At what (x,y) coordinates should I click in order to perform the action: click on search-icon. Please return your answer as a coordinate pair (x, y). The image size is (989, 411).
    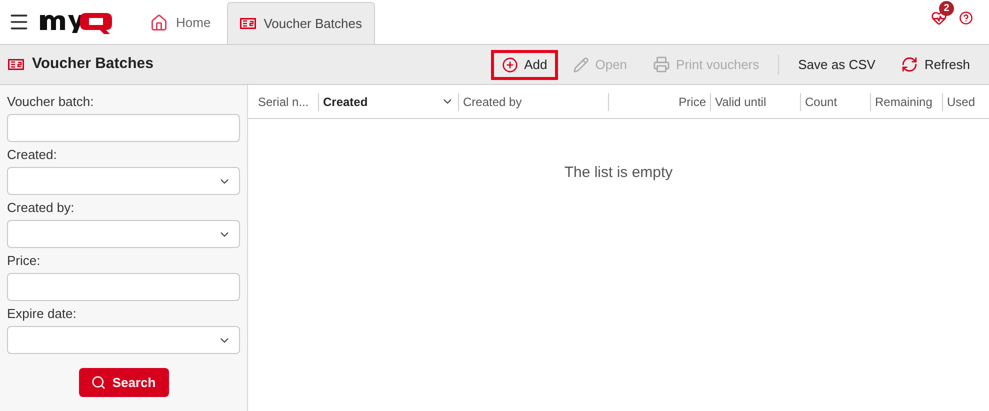
    Looking at the image, I should click on (98, 382).